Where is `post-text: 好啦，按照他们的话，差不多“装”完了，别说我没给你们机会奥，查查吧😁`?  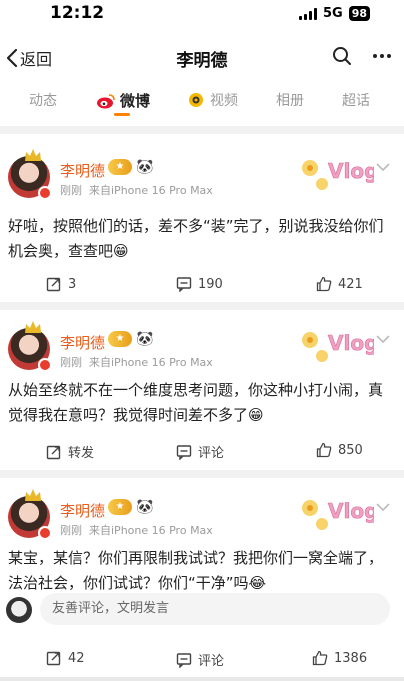 post-text: 好啦，按照他们的话，差不多“装”完了，别说我没给你们机会奥，查查吧😁 is located at coordinates (196, 238).